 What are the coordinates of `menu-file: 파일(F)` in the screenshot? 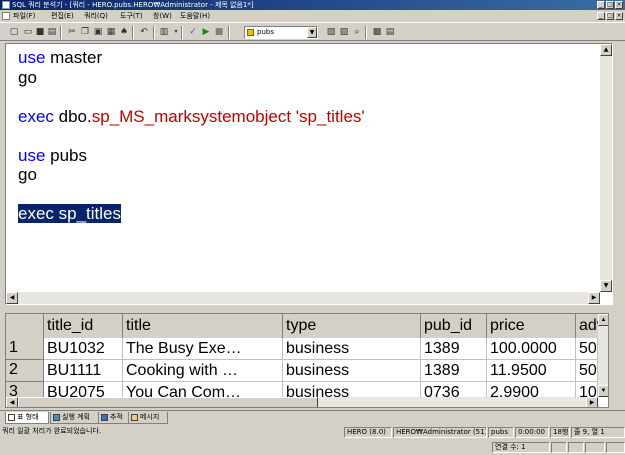 It's located at (24, 16).